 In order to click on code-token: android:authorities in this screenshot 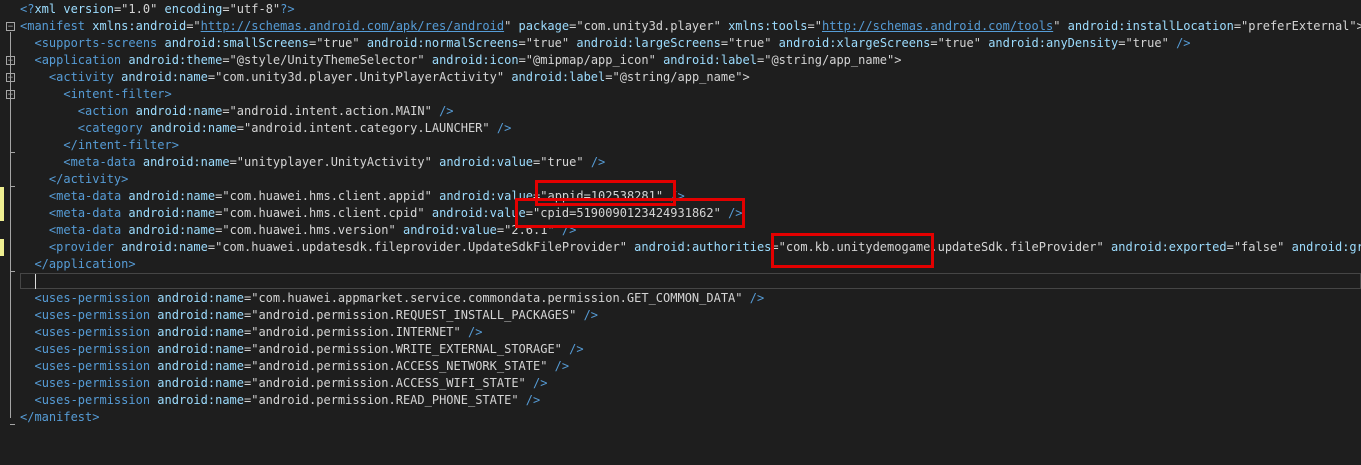, I will do `click(703, 247)`.